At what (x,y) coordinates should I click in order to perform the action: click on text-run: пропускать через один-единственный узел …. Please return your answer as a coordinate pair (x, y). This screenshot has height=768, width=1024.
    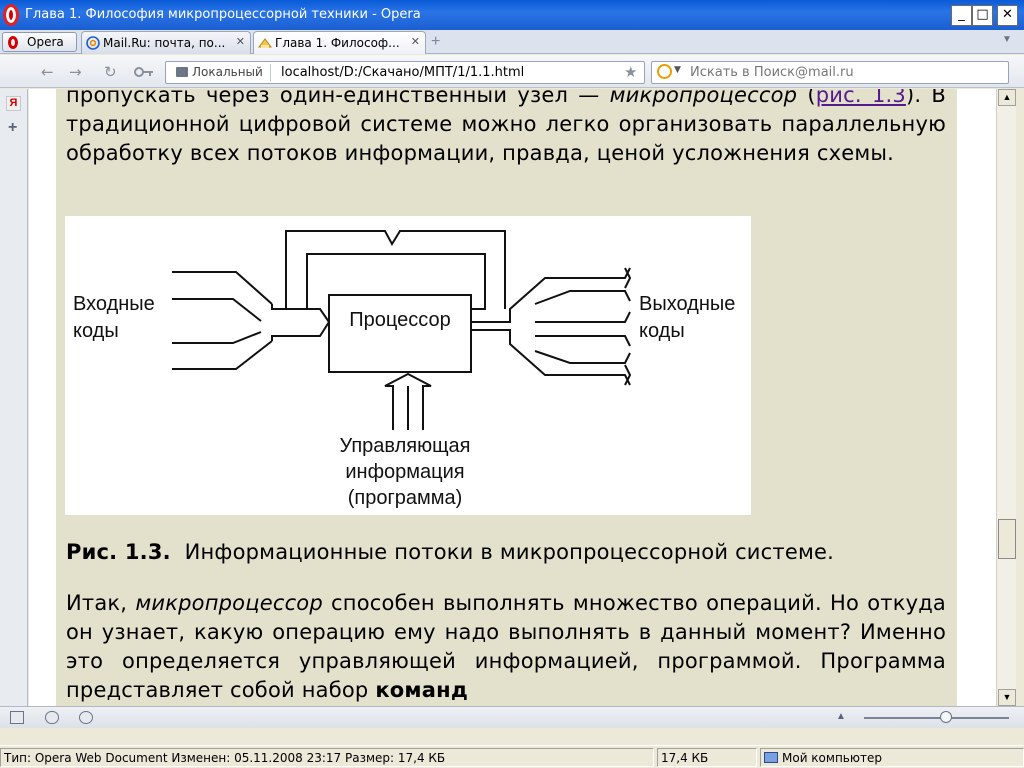
    Looking at the image, I should click on (338, 98).